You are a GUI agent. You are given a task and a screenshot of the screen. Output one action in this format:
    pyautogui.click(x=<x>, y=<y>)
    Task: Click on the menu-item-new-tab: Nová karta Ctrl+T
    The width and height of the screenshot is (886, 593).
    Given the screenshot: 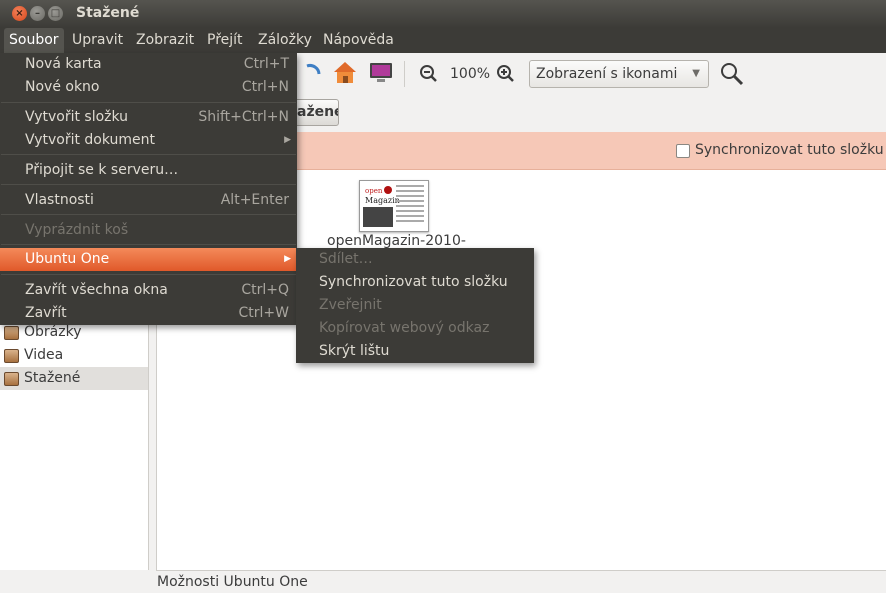 What is the action you would take?
    pyautogui.click(x=148, y=64)
    